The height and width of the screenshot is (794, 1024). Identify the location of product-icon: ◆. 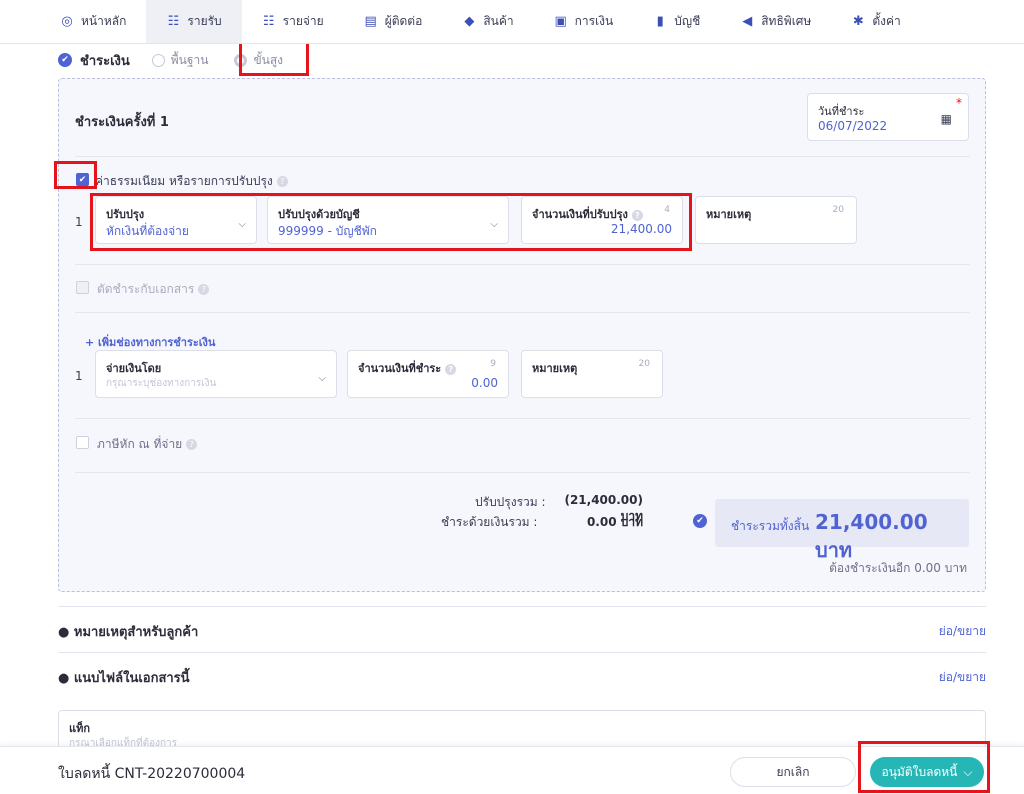
(469, 21).